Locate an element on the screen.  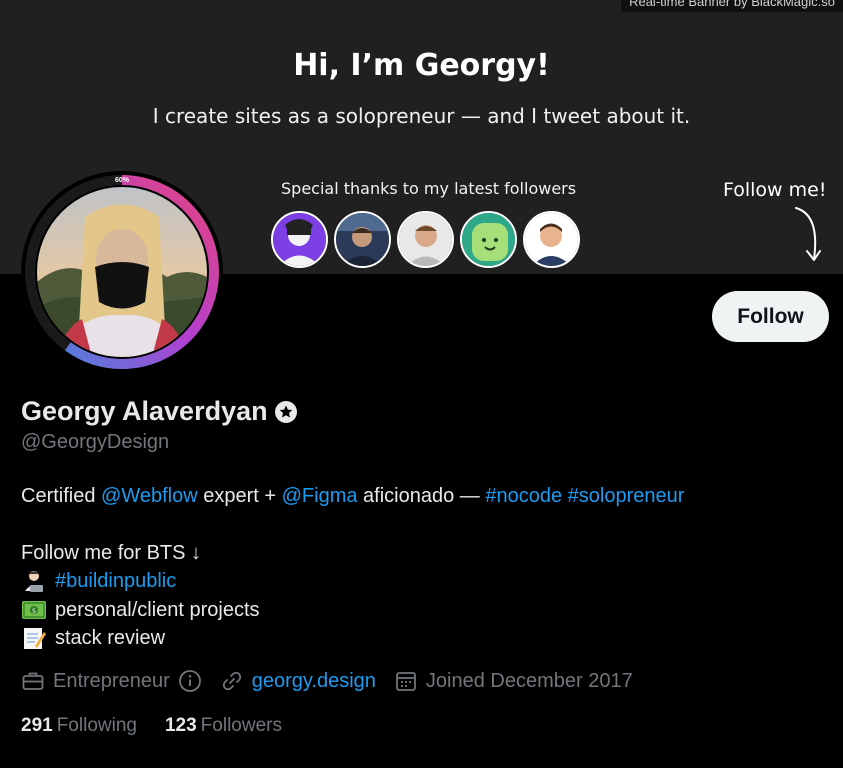
memo-emoji-icon is located at coordinates (35, 639).